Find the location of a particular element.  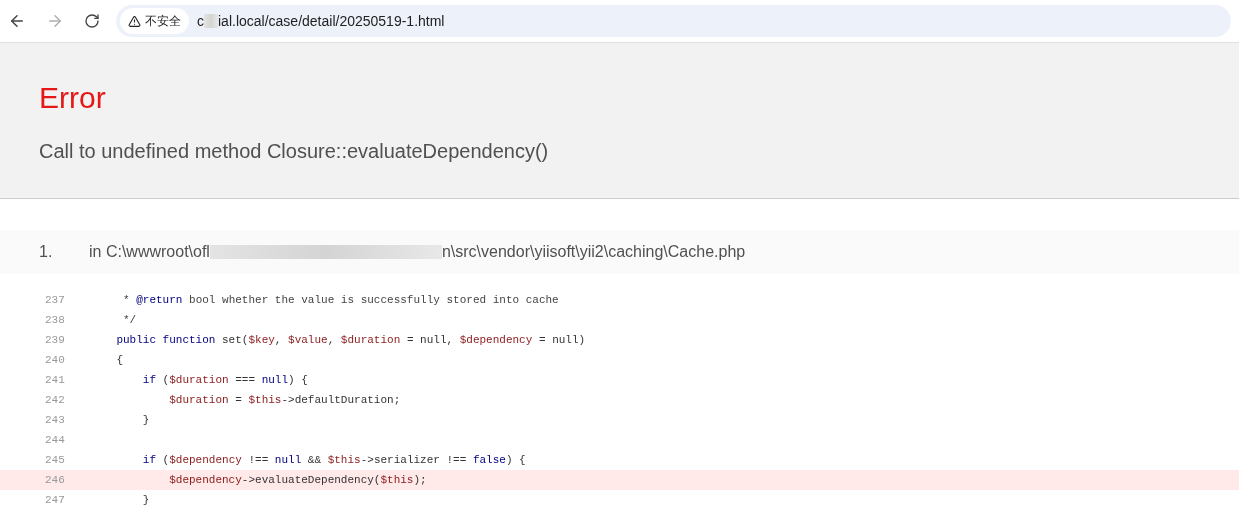

security-chip: 不安全 is located at coordinates (154, 21).